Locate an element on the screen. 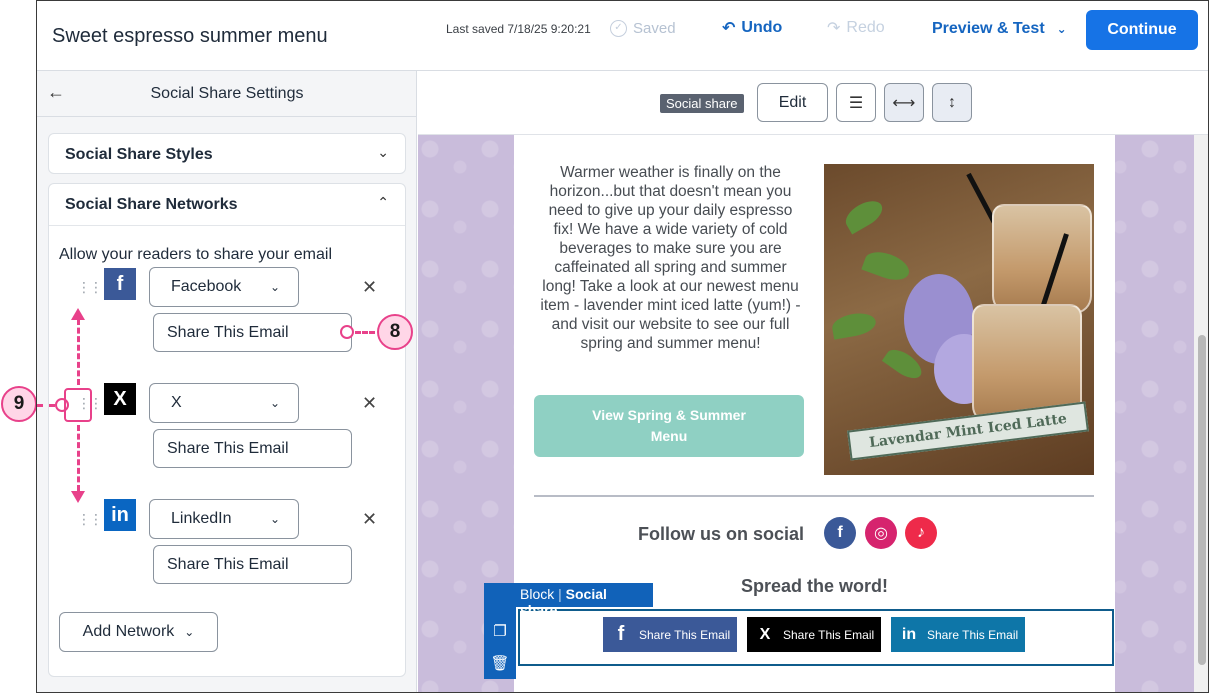 This screenshot has height=693, width=1209. block-toolbar: Social share Edit ☰ ⟷ ↕ is located at coordinates (813, 103).